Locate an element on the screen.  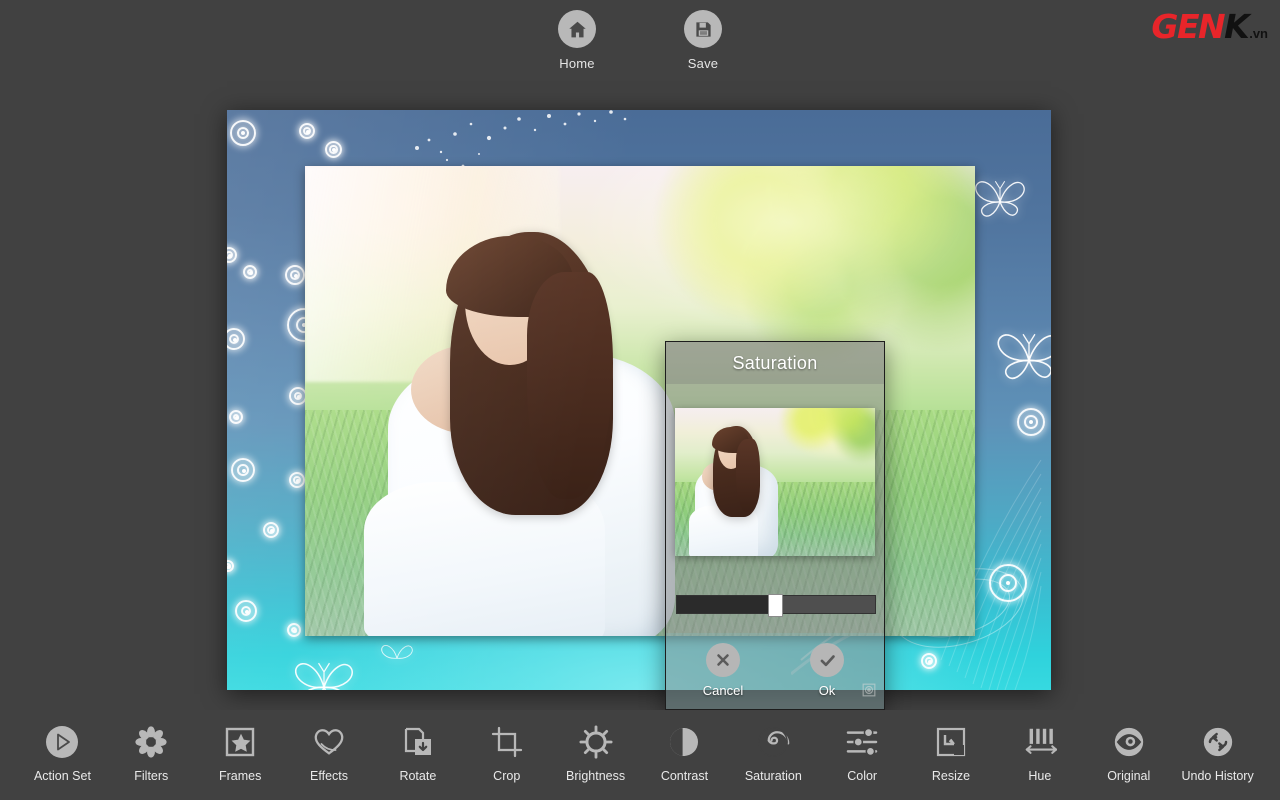
dialog-preview-thumbnail is located at coordinates (775, 482).